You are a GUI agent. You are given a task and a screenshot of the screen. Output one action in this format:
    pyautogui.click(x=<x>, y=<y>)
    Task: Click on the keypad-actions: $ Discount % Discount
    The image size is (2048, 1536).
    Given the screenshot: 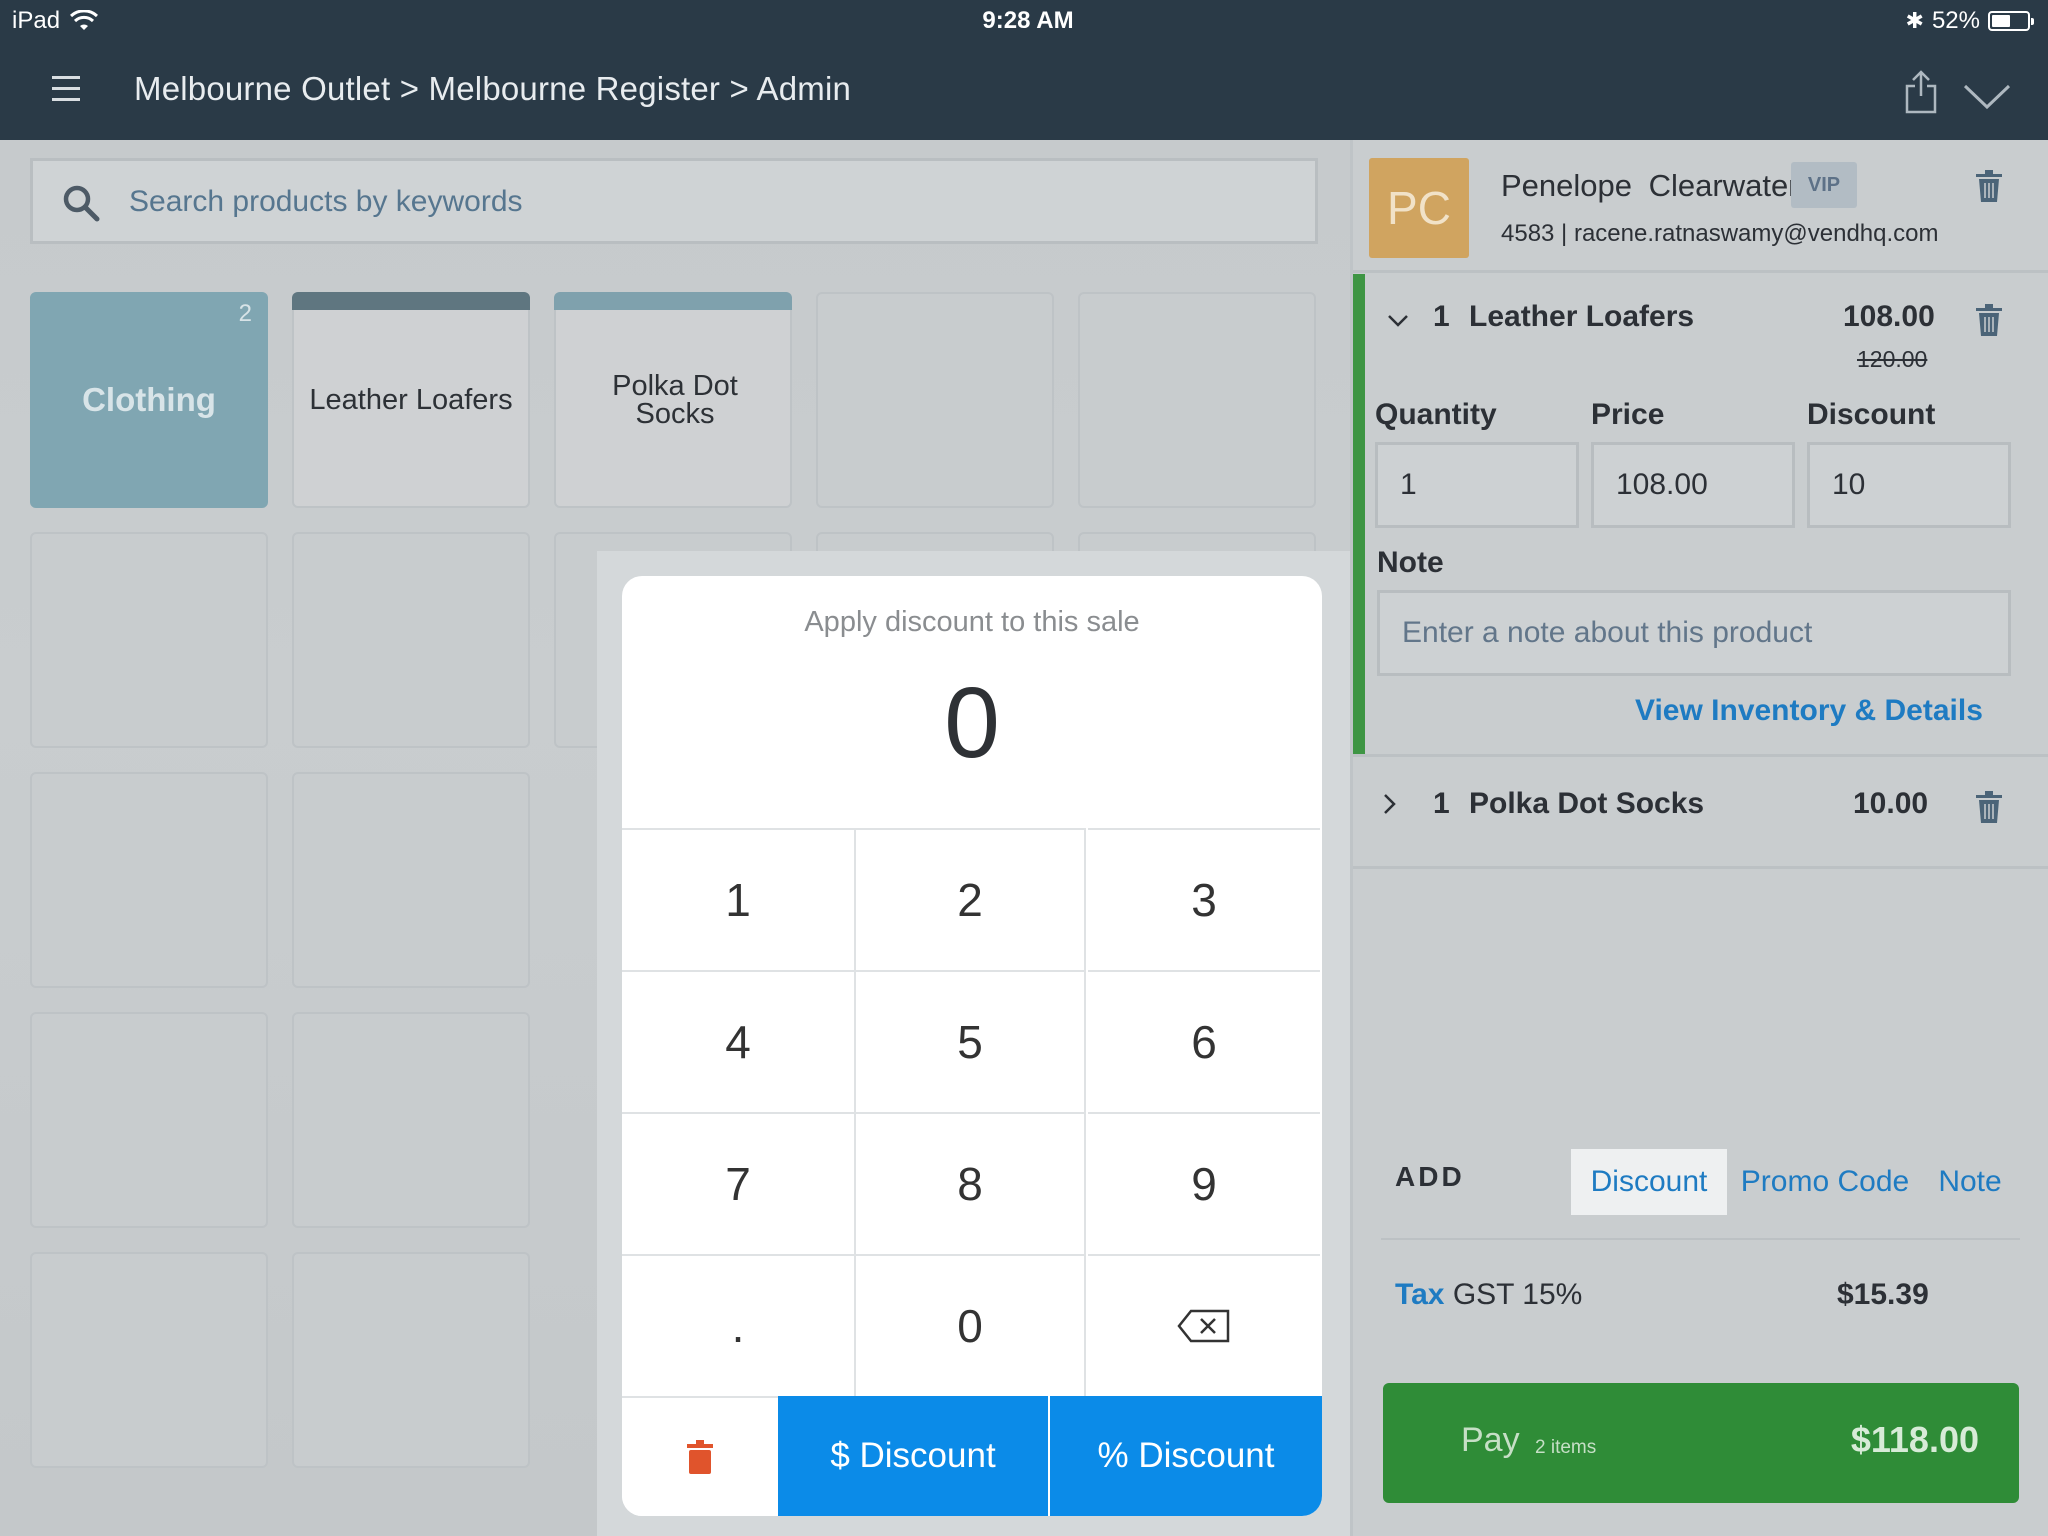 What is the action you would take?
    pyautogui.click(x=972, y=1456)
    